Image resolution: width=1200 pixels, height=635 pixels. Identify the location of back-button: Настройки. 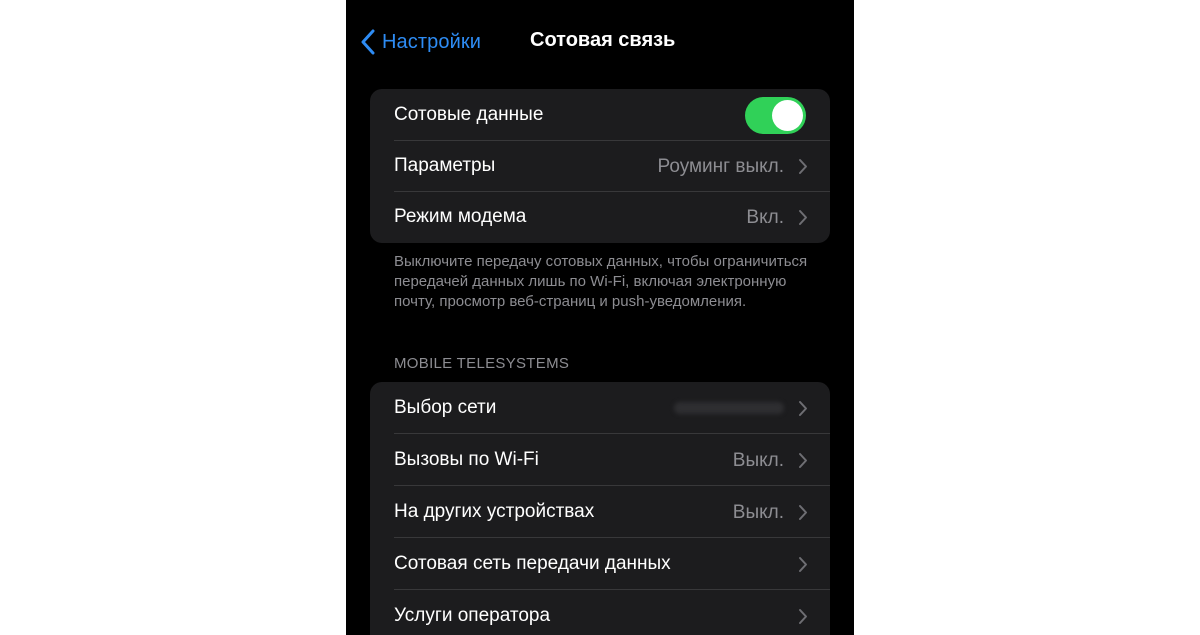
(420, 42).